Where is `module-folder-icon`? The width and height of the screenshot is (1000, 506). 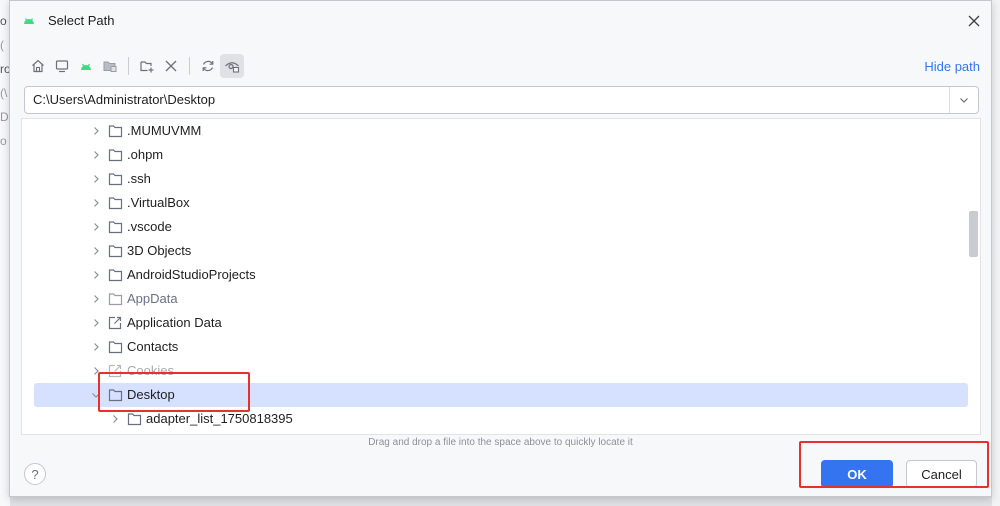 module-folder-icon is located at coordinates (110, 66).